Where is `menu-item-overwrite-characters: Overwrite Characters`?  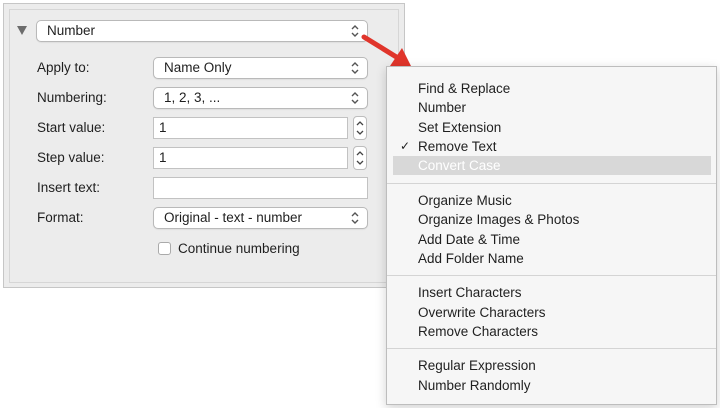
menu-item-overwrite-characters: Overwrite Characters is located at coordinates (551, 312).